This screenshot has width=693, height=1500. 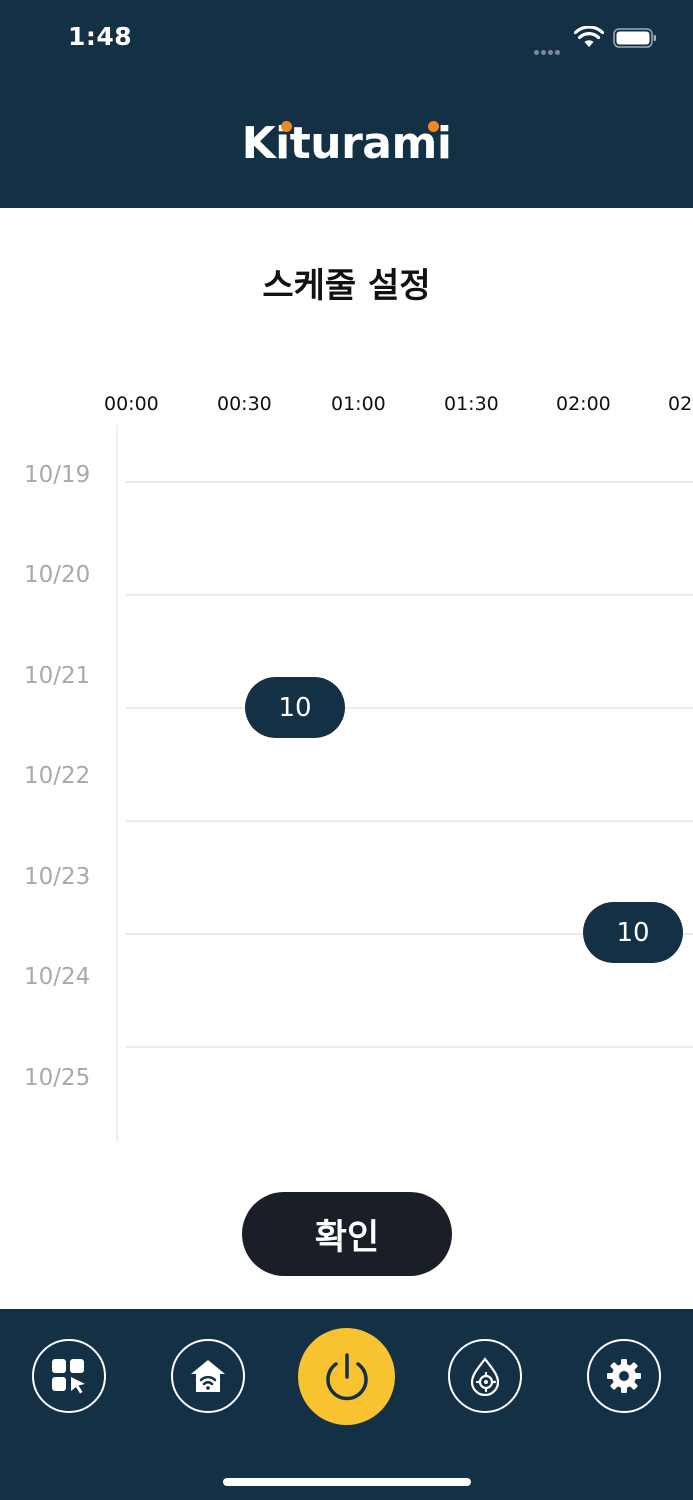 What do you see at coordinates (100, 36) in the screenshot?
I see `status-time: 1:48` at bounding box center [100, 36].